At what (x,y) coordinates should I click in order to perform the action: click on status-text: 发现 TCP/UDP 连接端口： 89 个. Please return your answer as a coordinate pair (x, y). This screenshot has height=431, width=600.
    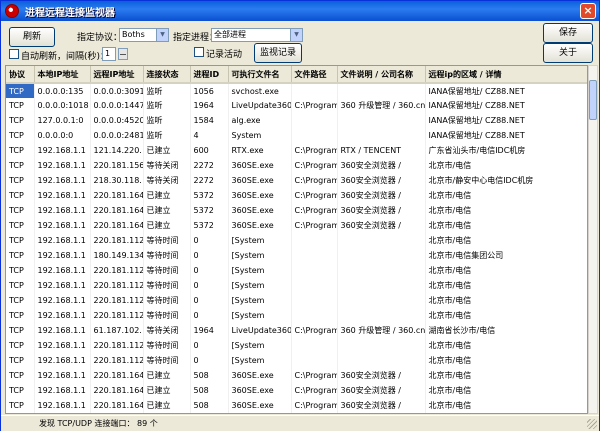
    Looking at the image, I should click on (98, 423).